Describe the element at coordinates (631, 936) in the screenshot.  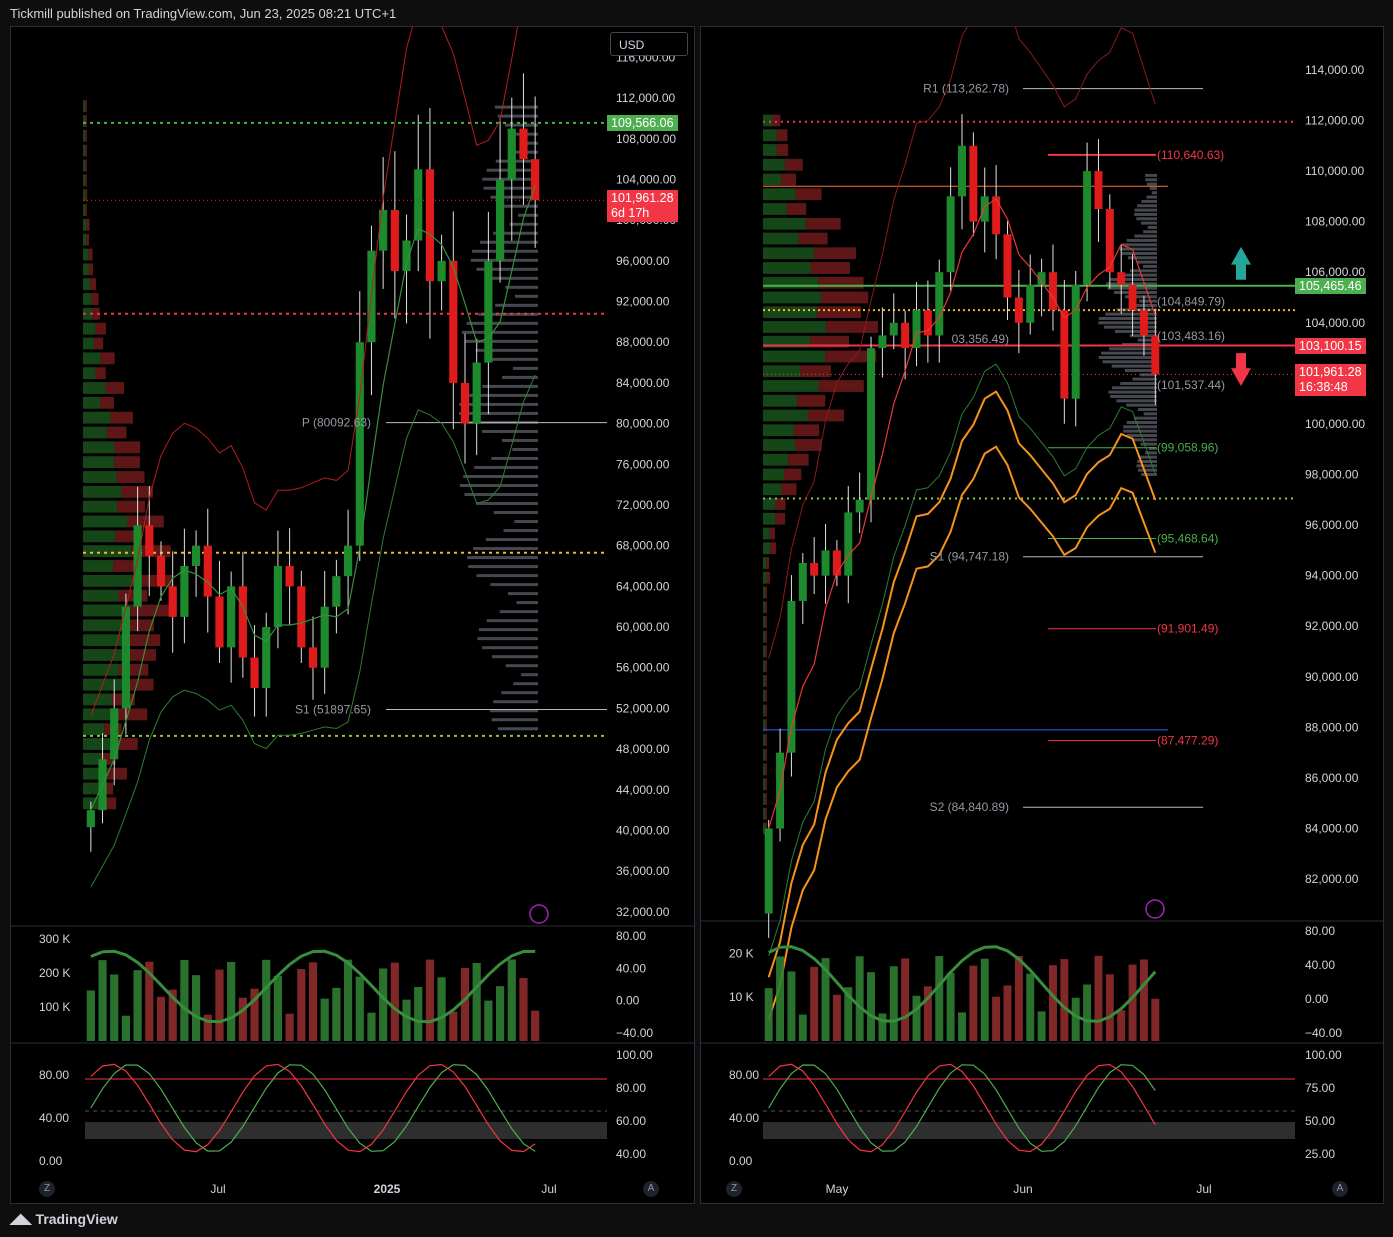
I see `momentum-axis-tick: 80.00` at that location.